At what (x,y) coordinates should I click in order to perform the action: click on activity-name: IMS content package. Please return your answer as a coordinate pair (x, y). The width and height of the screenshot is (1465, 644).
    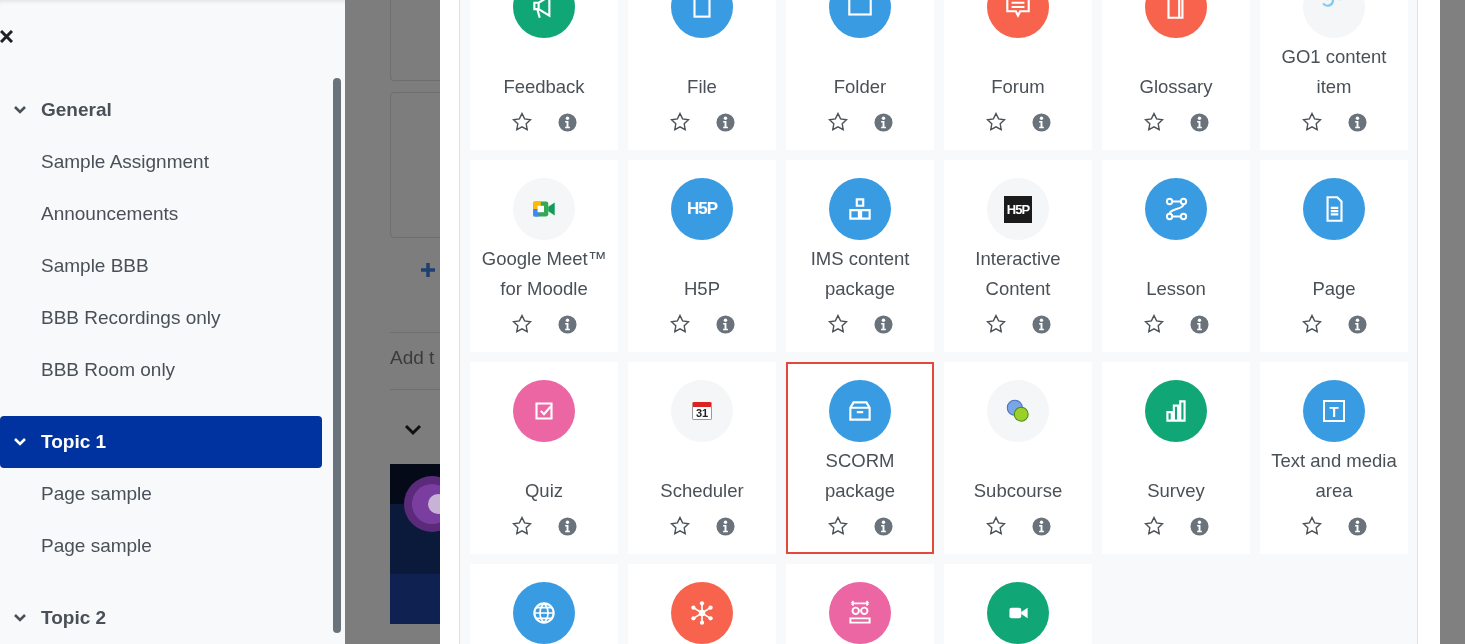
    Looking at the image, I should click on (860, 274).